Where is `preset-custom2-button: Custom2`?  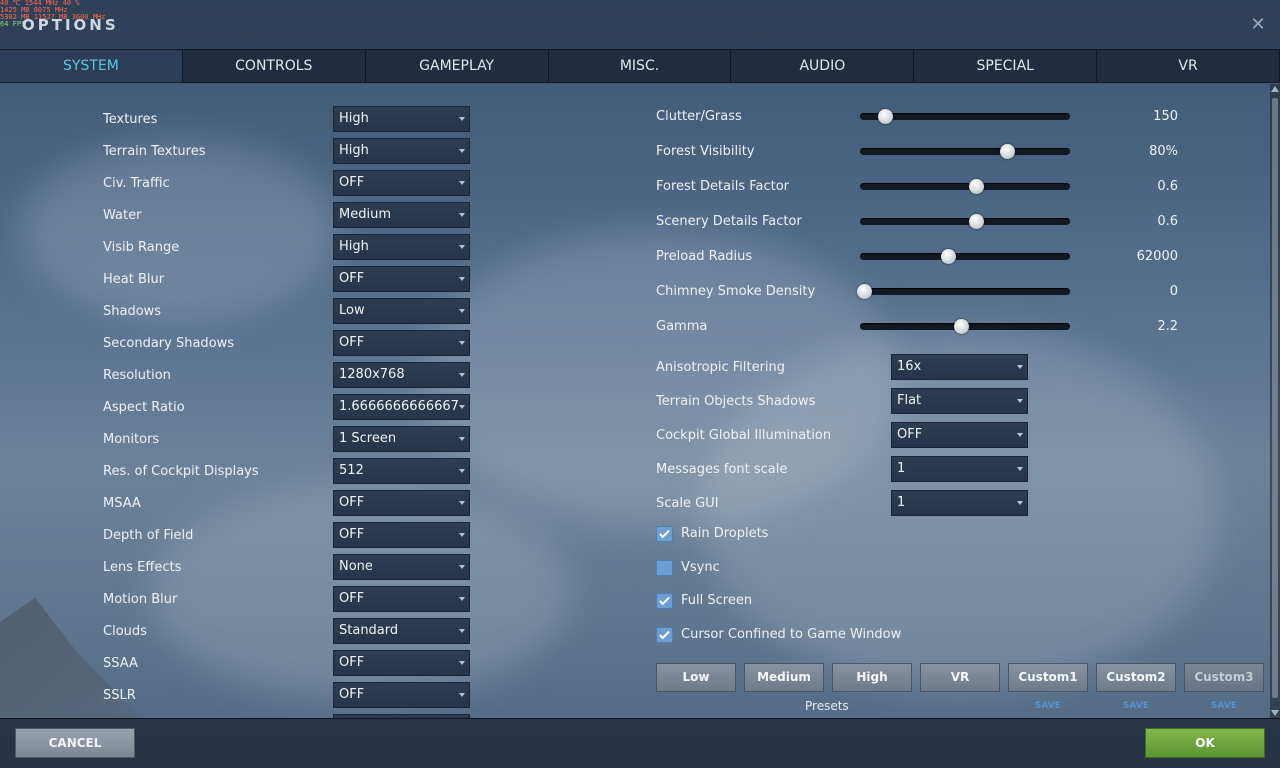 preset-custom2-button: Custom2 is located at coordinates (1136, 677).